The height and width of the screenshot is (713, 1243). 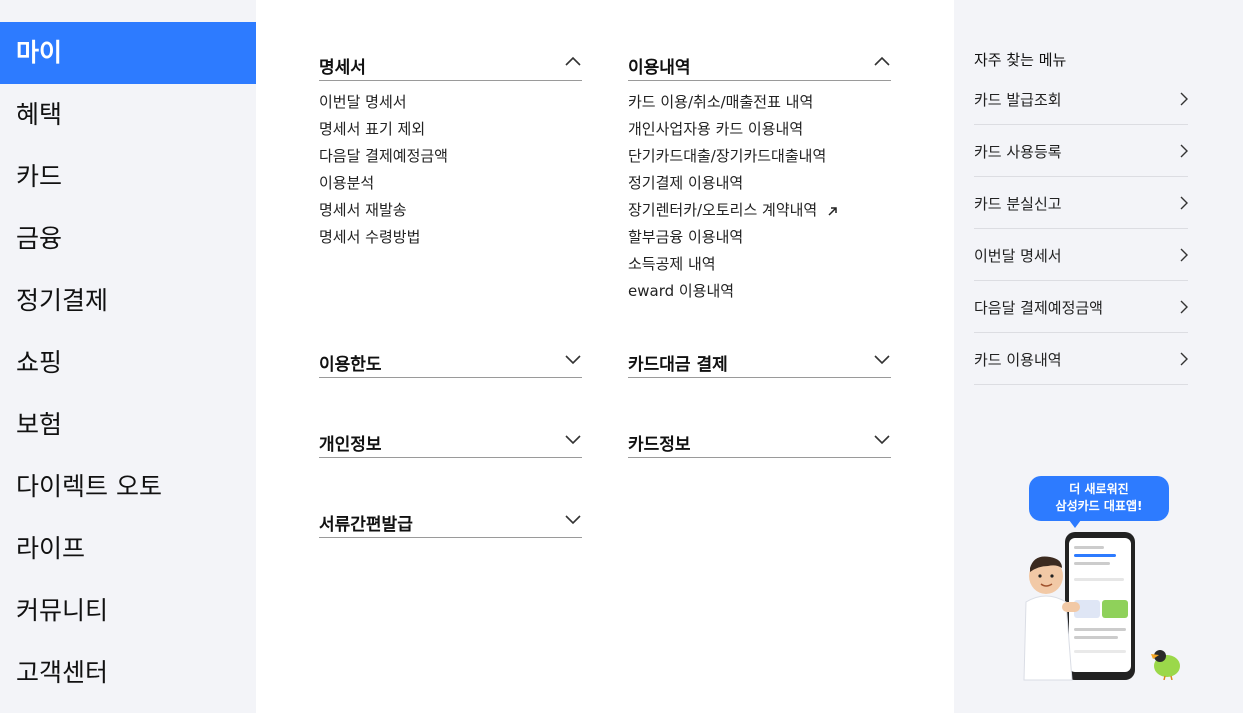 I want to click on section-card-info: 카드정보, so click(x=759, y=434).